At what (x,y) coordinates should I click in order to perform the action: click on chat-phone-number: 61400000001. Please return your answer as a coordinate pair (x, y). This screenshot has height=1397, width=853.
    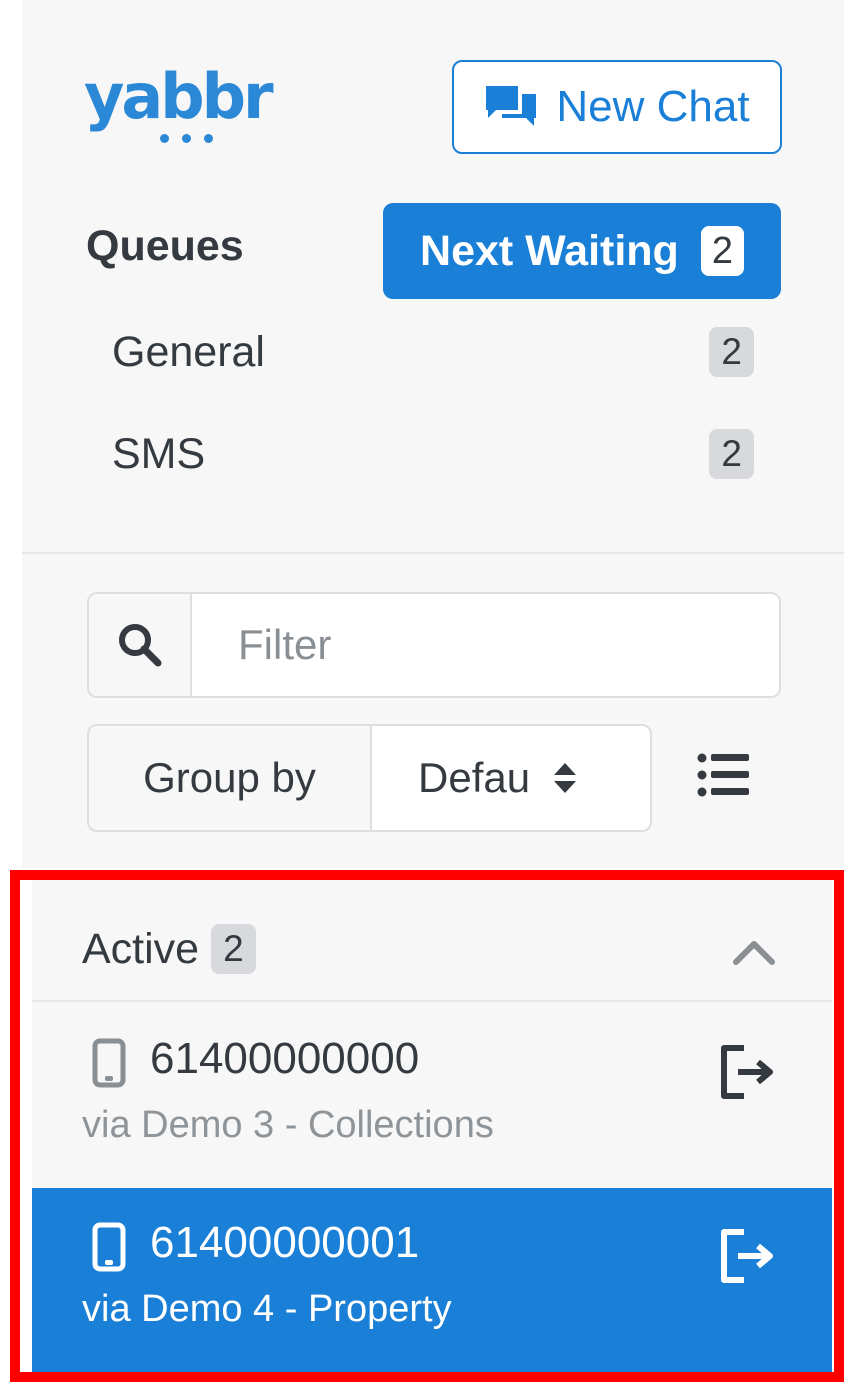
    Looking at the image, I should click on (285, 1242).